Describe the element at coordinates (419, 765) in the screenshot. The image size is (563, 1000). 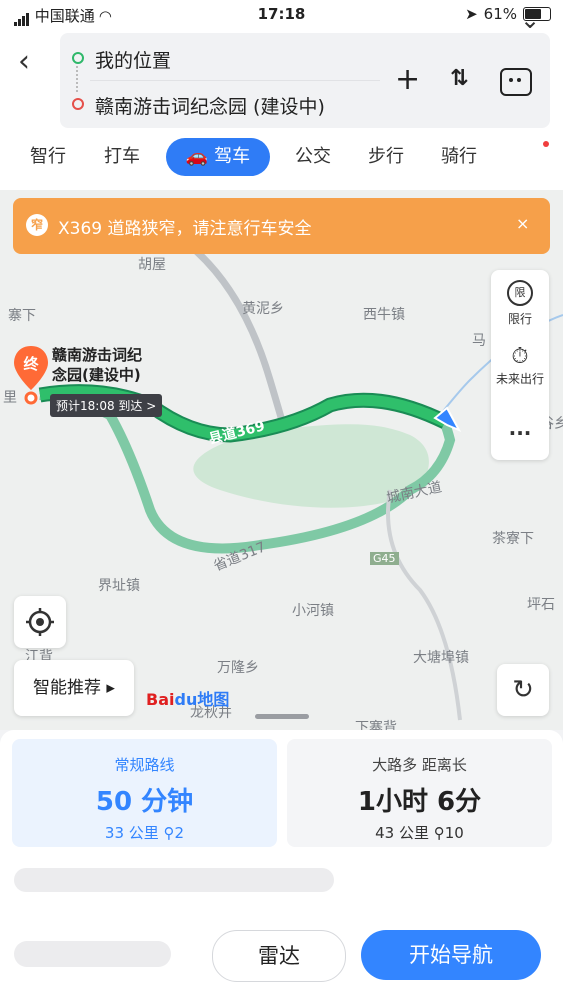
I see `route-title: 大路多 距离长` at that location.